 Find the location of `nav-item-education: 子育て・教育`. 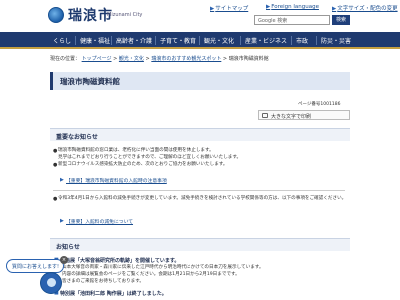

nav-item-education: 子育て・教育 is located at coordinates (178, 40).